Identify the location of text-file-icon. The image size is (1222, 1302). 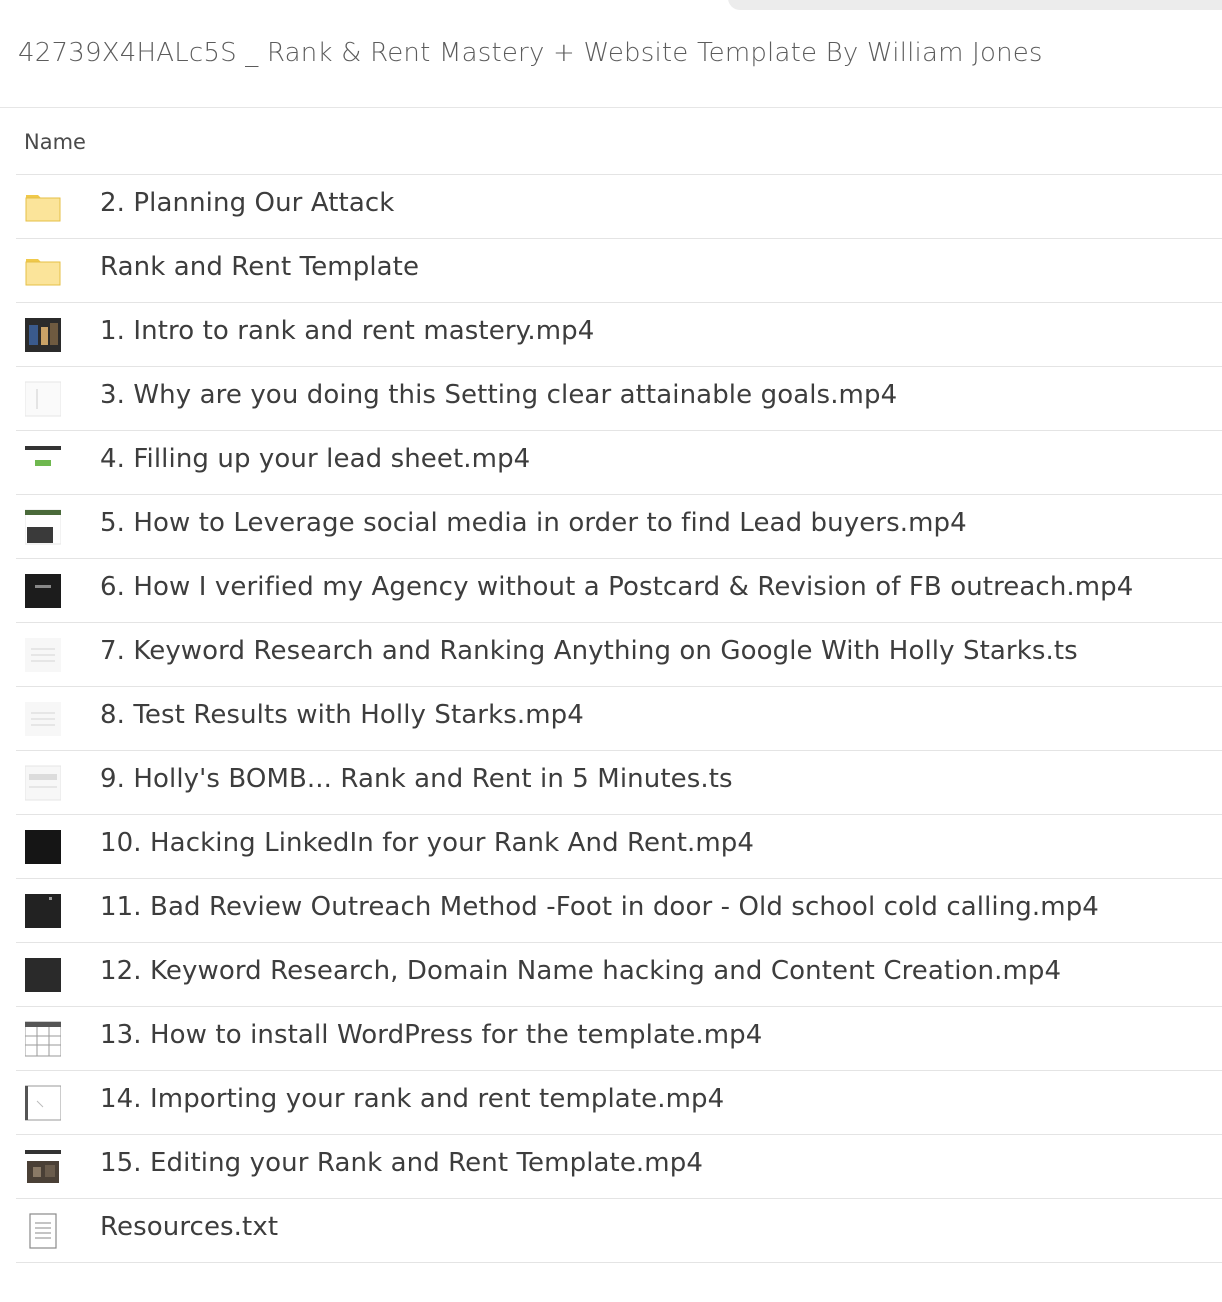
(43, 1231).